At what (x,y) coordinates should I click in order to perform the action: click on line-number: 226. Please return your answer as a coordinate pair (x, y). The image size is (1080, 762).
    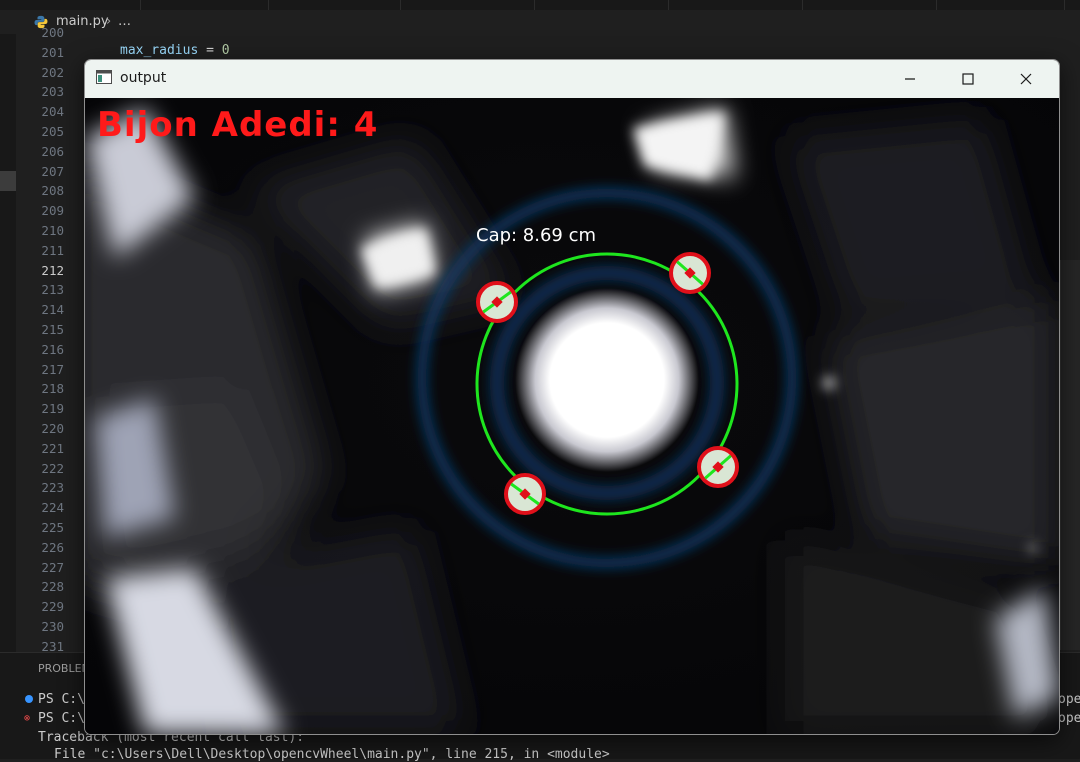
    Looking at the image, I should click on (52, 547).